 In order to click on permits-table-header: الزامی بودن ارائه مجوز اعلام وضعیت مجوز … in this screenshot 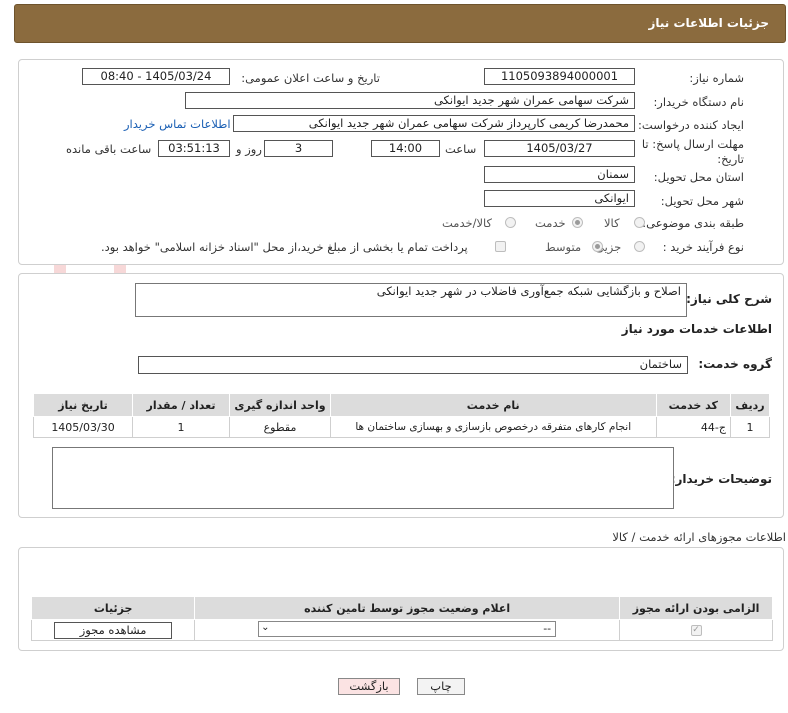, I will do `click(401, 608)`.